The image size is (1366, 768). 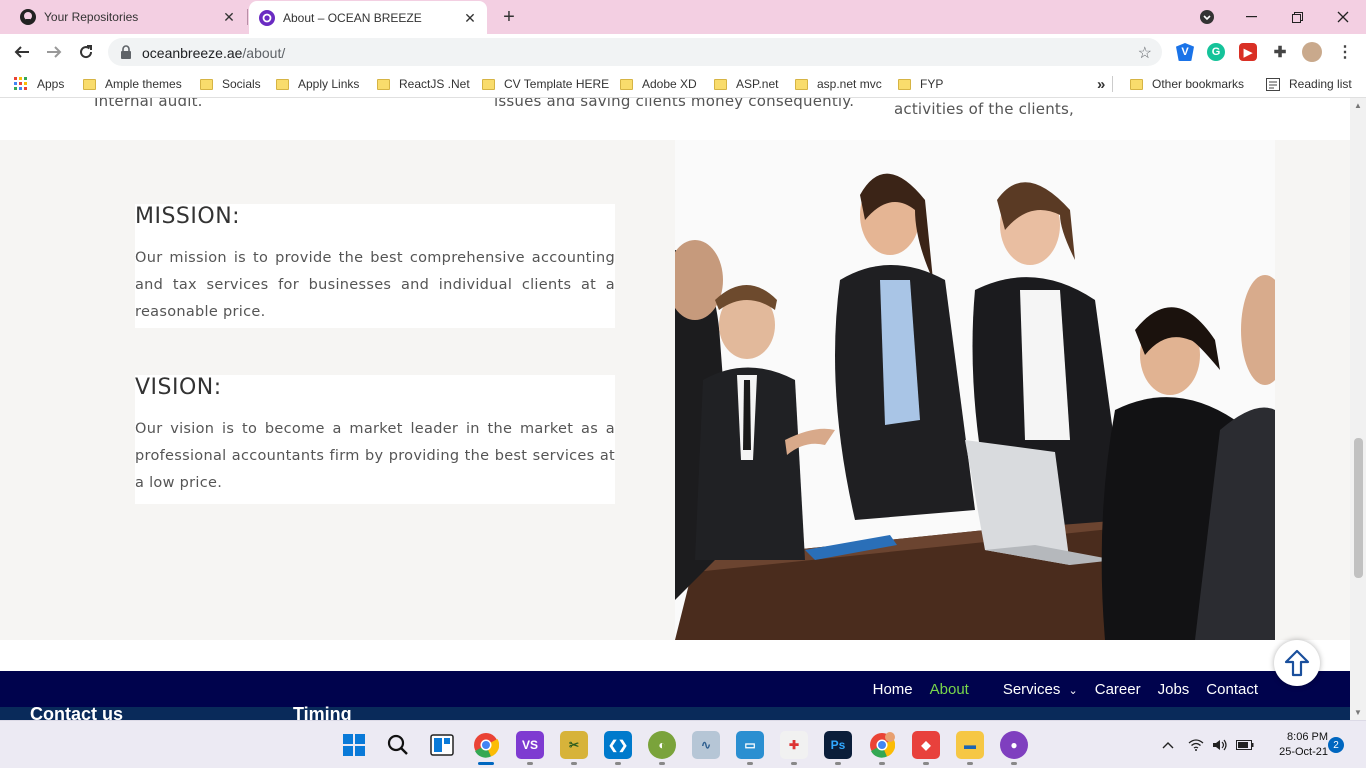 I want to click on app-icon: ◐, so click(x=662, y=745).